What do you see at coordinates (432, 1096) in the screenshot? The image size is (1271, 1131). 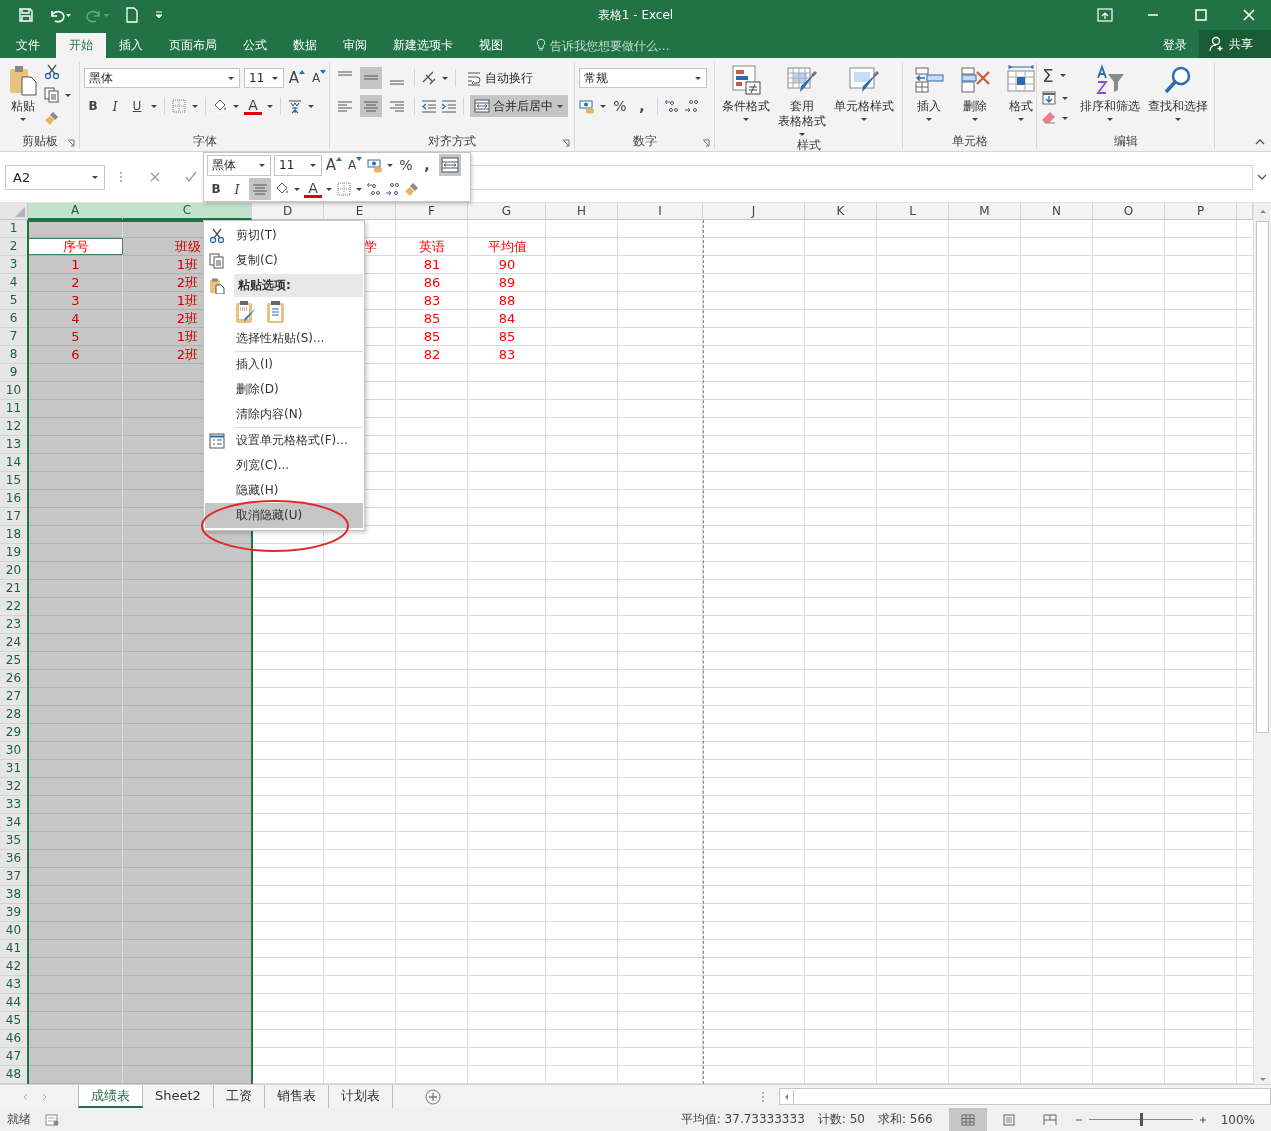 I see `add-sheet-icon` at bounding box center [432, 1096].